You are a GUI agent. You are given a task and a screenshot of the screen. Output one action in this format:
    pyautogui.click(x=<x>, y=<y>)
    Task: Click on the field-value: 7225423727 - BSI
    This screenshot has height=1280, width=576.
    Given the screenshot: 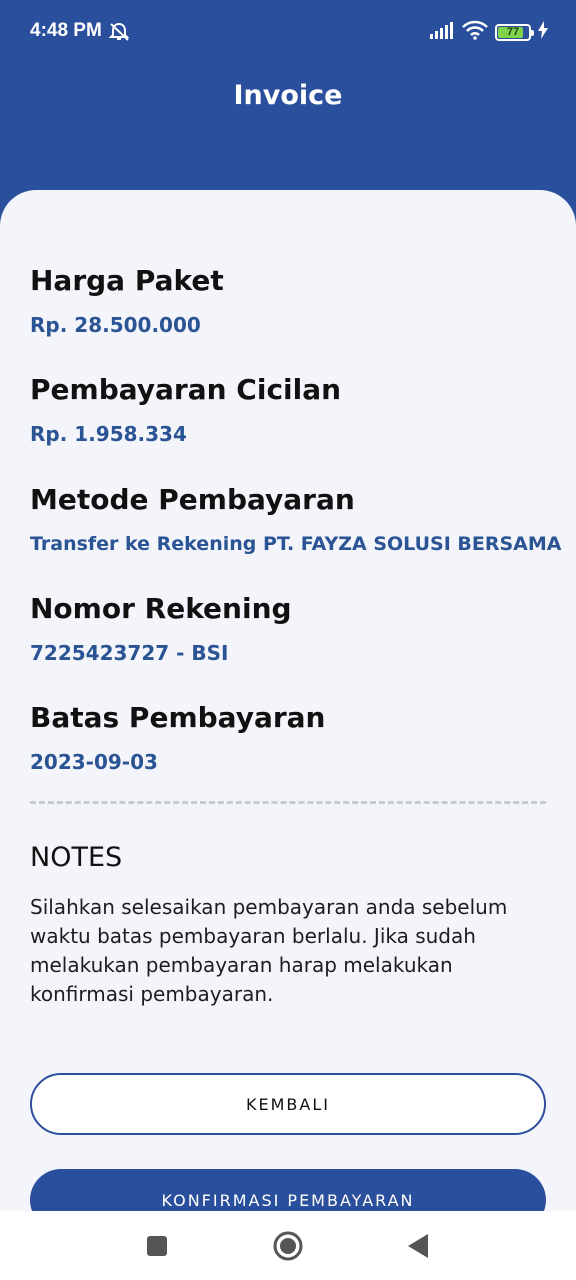 What is the action you would take?
    pyautogui.click(x=129, y=653)
    